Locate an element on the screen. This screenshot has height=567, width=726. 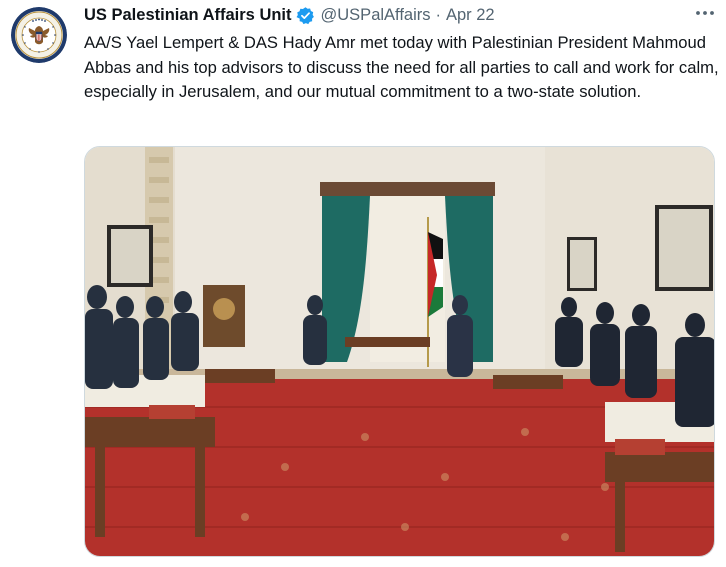
display-name: US Palestinian Affairs Unit is located at coordinates (188, 15).